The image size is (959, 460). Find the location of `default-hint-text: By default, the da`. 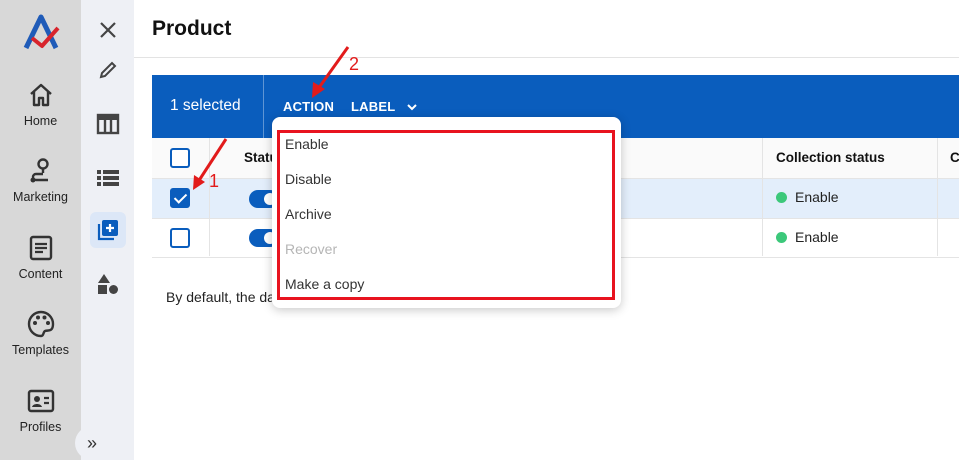

default-hint-text: By default, the da is located at coordinates (220, 297).